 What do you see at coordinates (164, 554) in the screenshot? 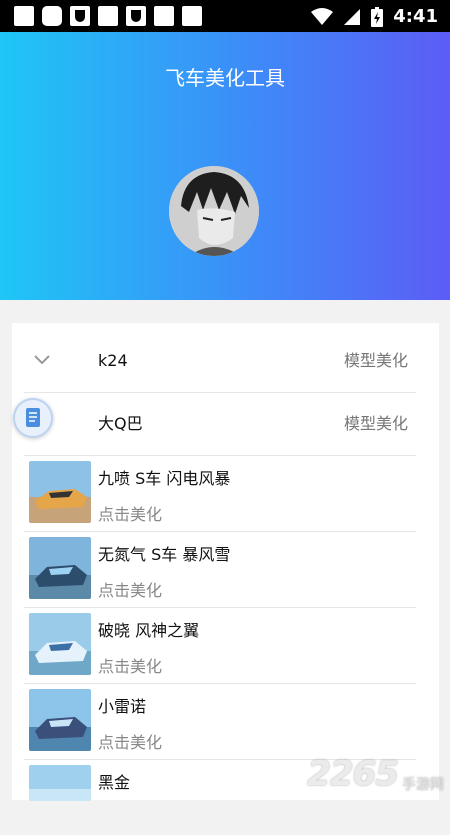
I see `item-title: 无氮气 S车 暴风雪` at bounding box center [164, 554].